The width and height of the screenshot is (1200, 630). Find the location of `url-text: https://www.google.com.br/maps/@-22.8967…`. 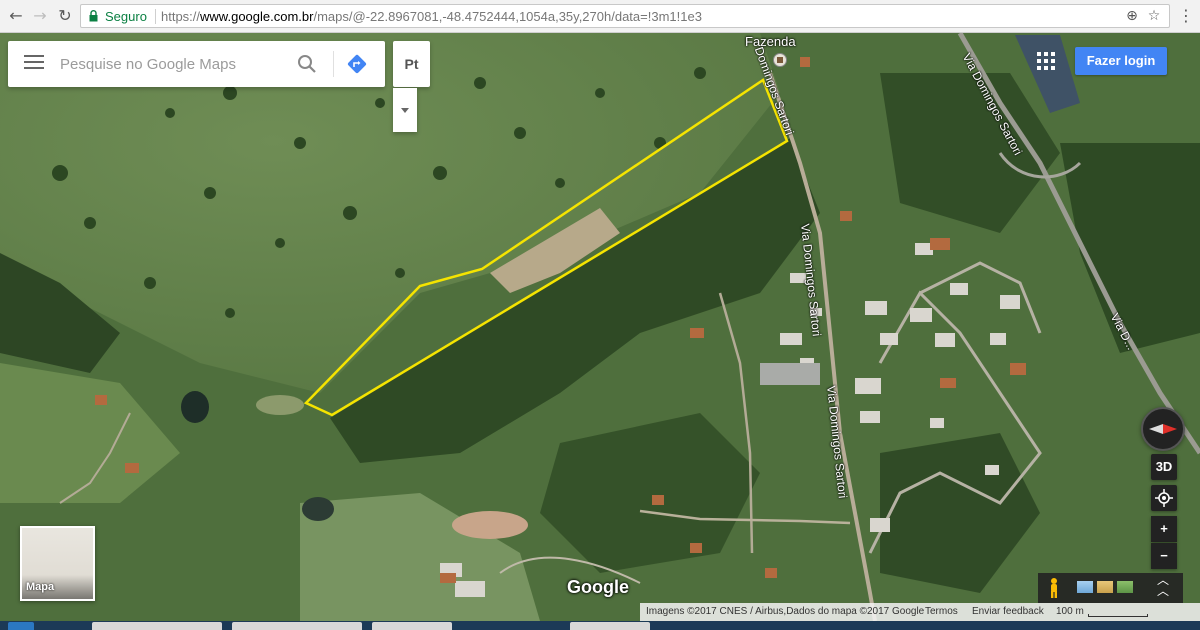

url-text: https://www.google.com.br/maps/@-22.8967… is located at coordinates (431, 16).